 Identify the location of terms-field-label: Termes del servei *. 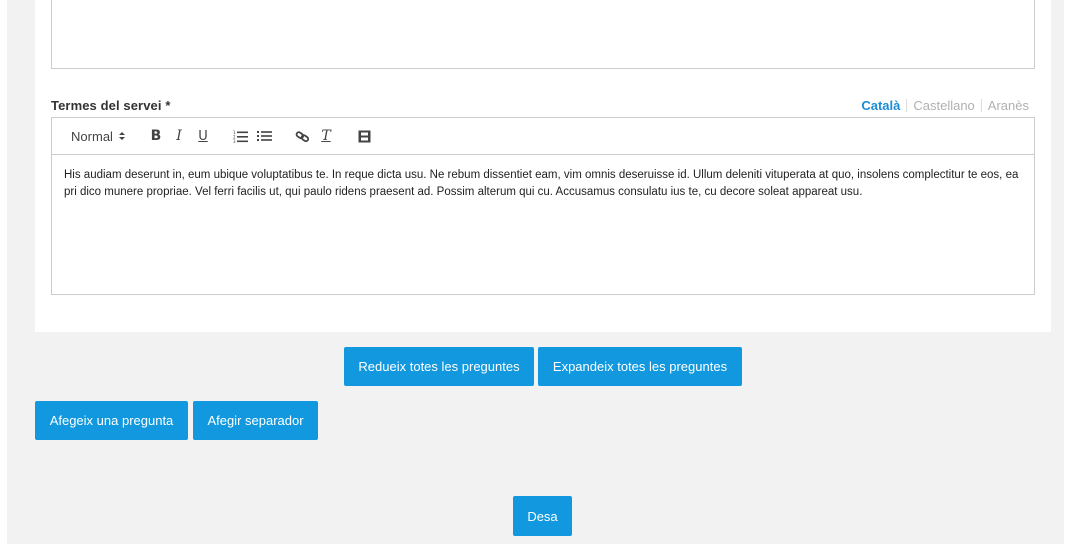
(110, 105).